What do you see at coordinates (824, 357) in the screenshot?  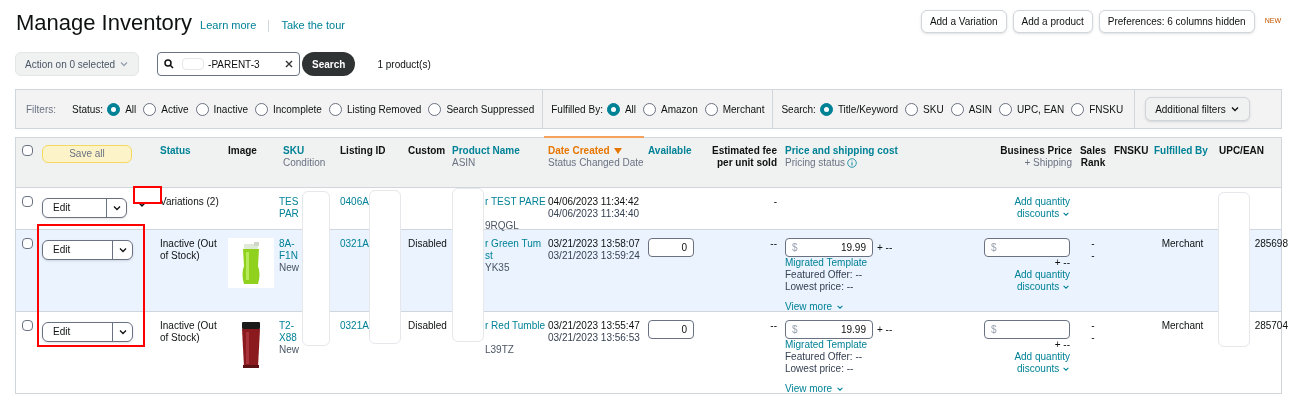 I see `featured-offer-text: Featured Offer: --` at bounding box center [824, 357].